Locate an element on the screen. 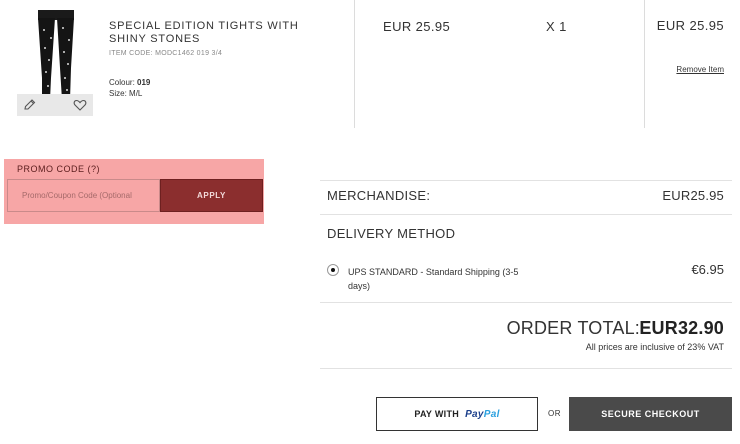 The height and width of the screenshot is (444, 740). quantity: X 1 is located at coordinates (556, 26).